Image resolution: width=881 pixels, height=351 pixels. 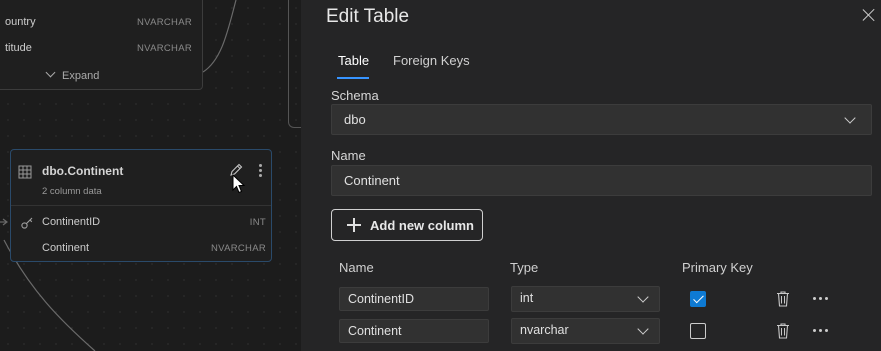 I want to click on column-type-value: int, so click(x=527, y=298).